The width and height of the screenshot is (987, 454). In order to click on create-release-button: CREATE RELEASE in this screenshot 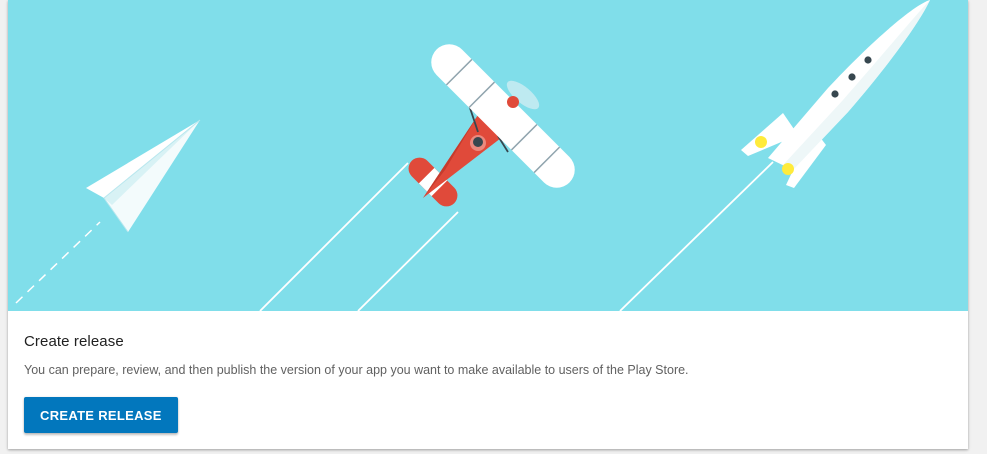, I will do `click(101, 415)`.